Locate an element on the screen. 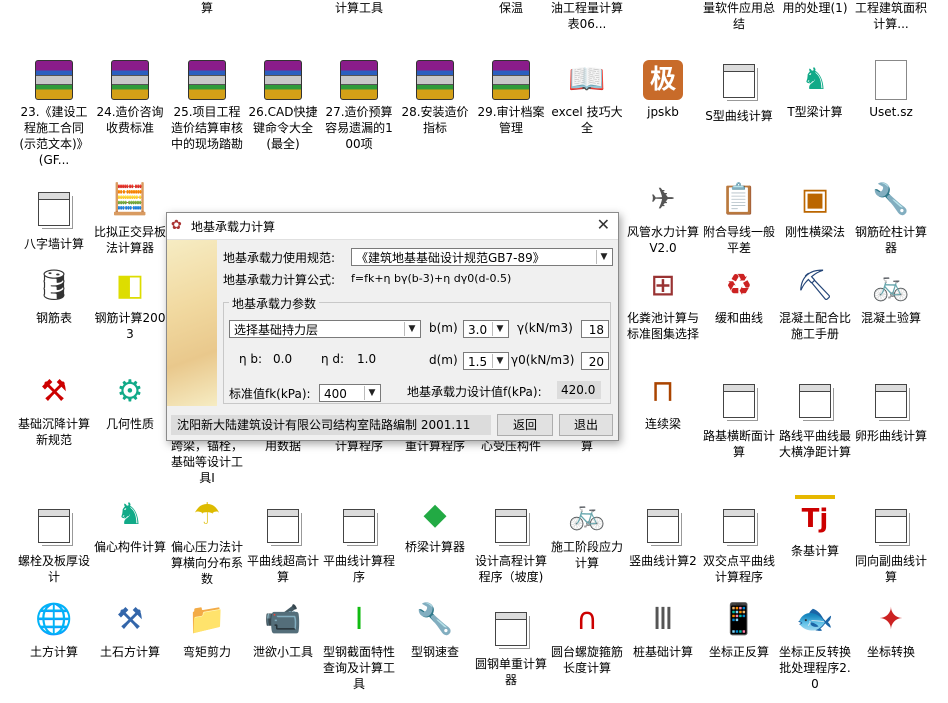 Image resolution: width=948 pixels, height=703 pixels. desktop-icon-label: T型梁计算 is located at coordinates (815, 112).